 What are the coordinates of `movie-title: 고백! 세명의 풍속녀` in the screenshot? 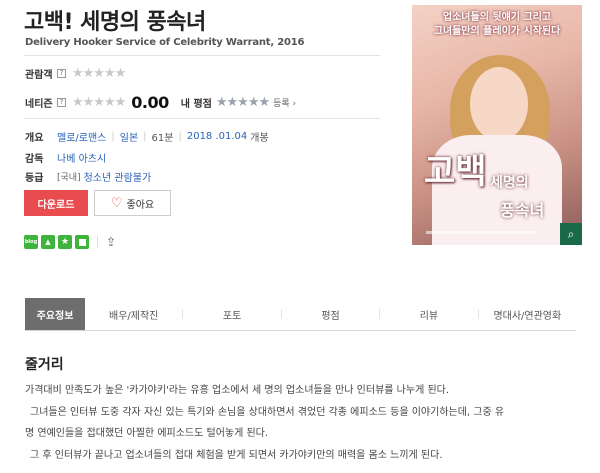 It's located at (115, 22).